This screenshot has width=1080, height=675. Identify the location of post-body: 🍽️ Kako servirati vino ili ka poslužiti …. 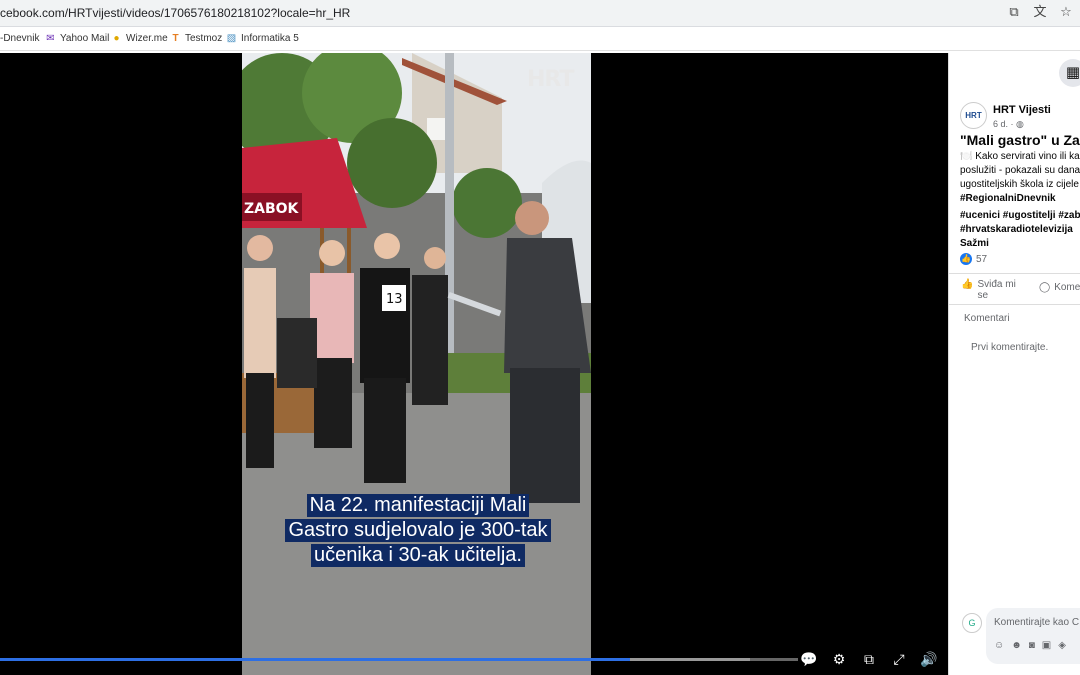
(1020, 178).